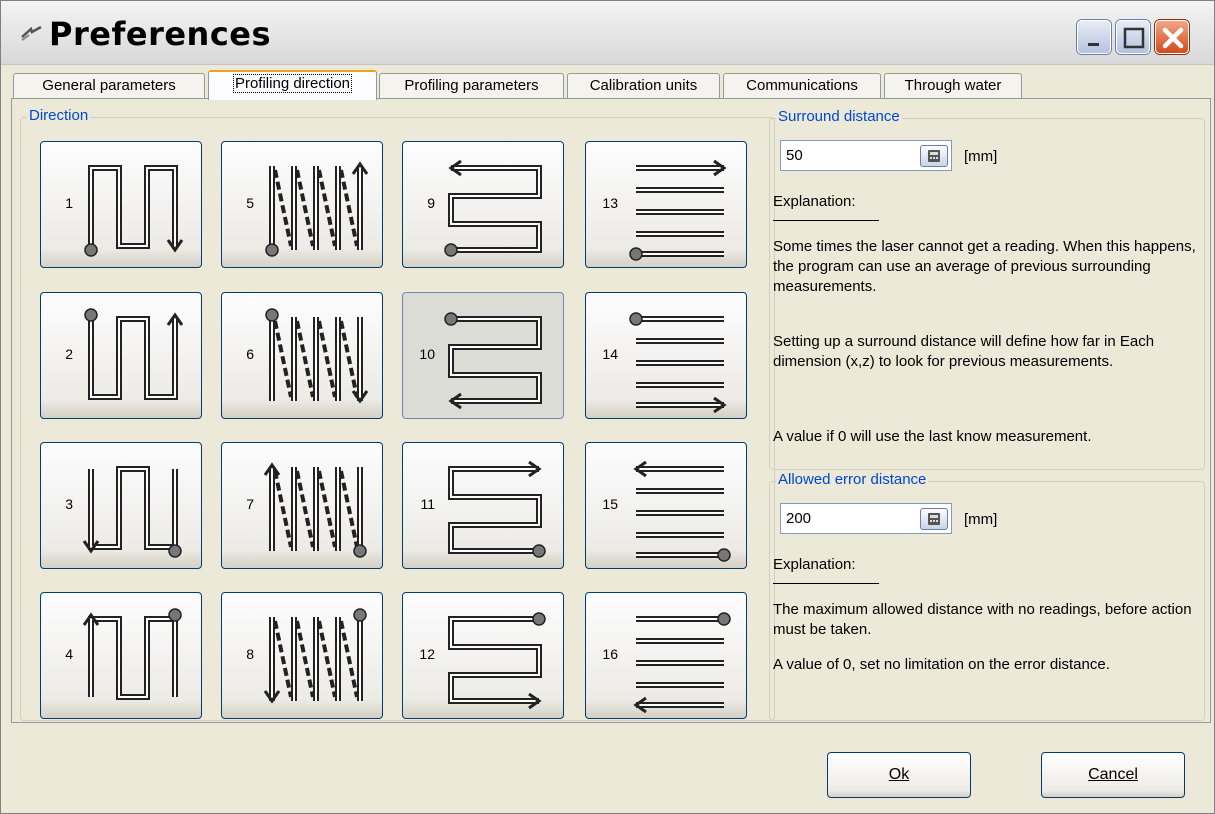  I want to click on tab-label: Profiling parameters, so click(471, 85).